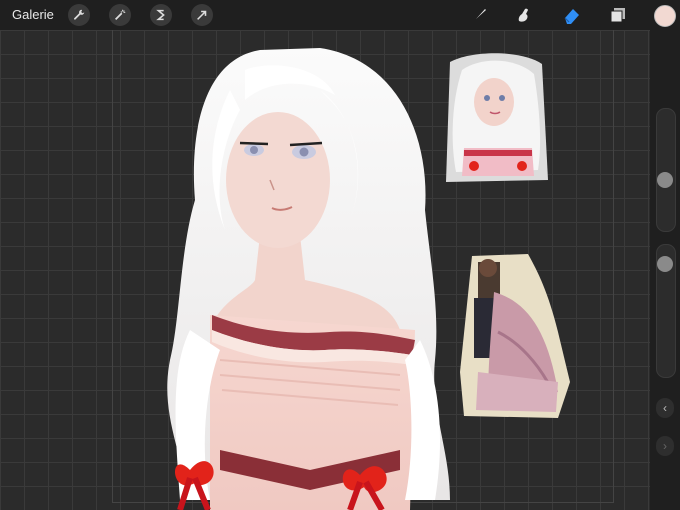 Image resolution: width=680 pixels, height=510 pixels. I want to click on gallery-button: Galerie, so click(33, 14).